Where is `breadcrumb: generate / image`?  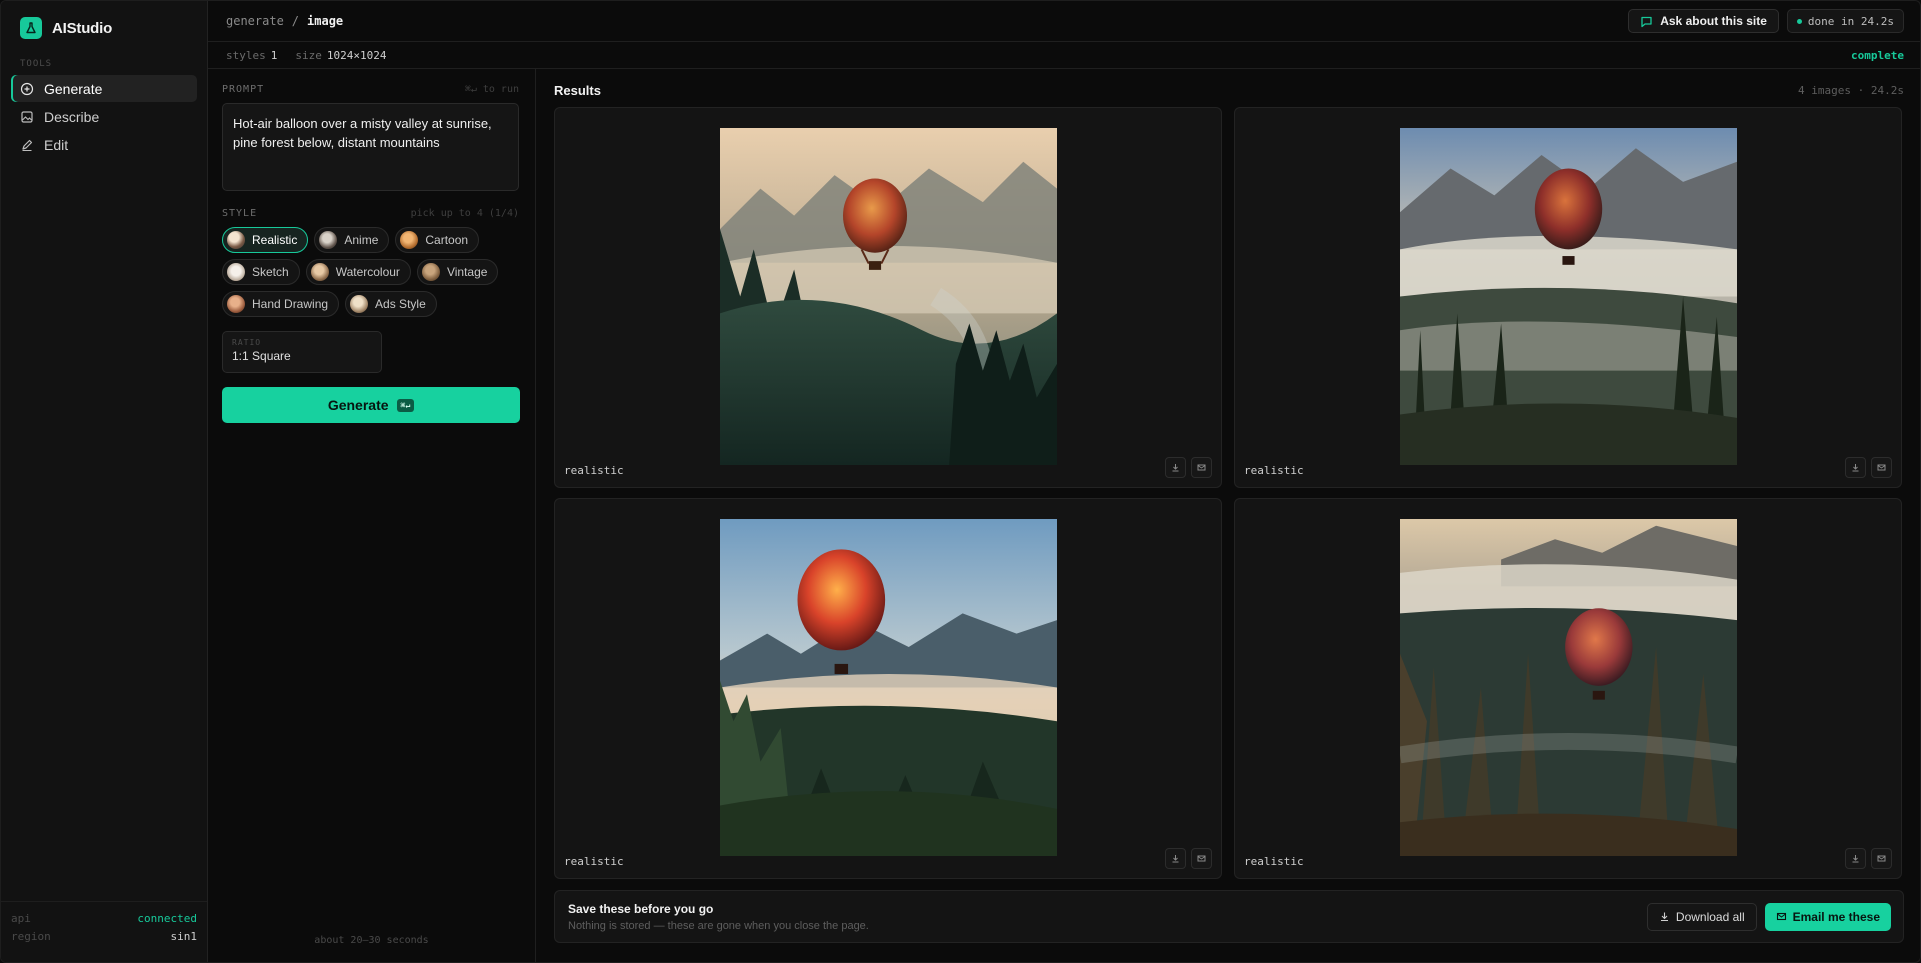 breadcrumb: generate / image is located at coordinates (284, 21).